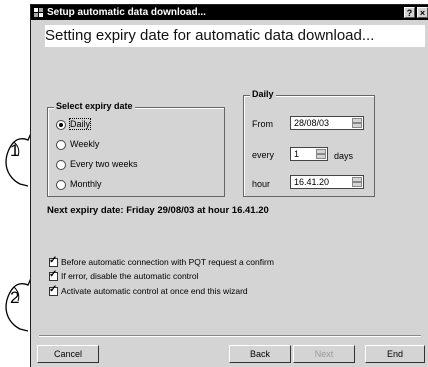 This screenshot has width=428, height=367. Describe the element at coordinates (130, 276) in the screenshot. I see `checkbox-disable-on-error-label: If error, disable the automatic control` at that location.